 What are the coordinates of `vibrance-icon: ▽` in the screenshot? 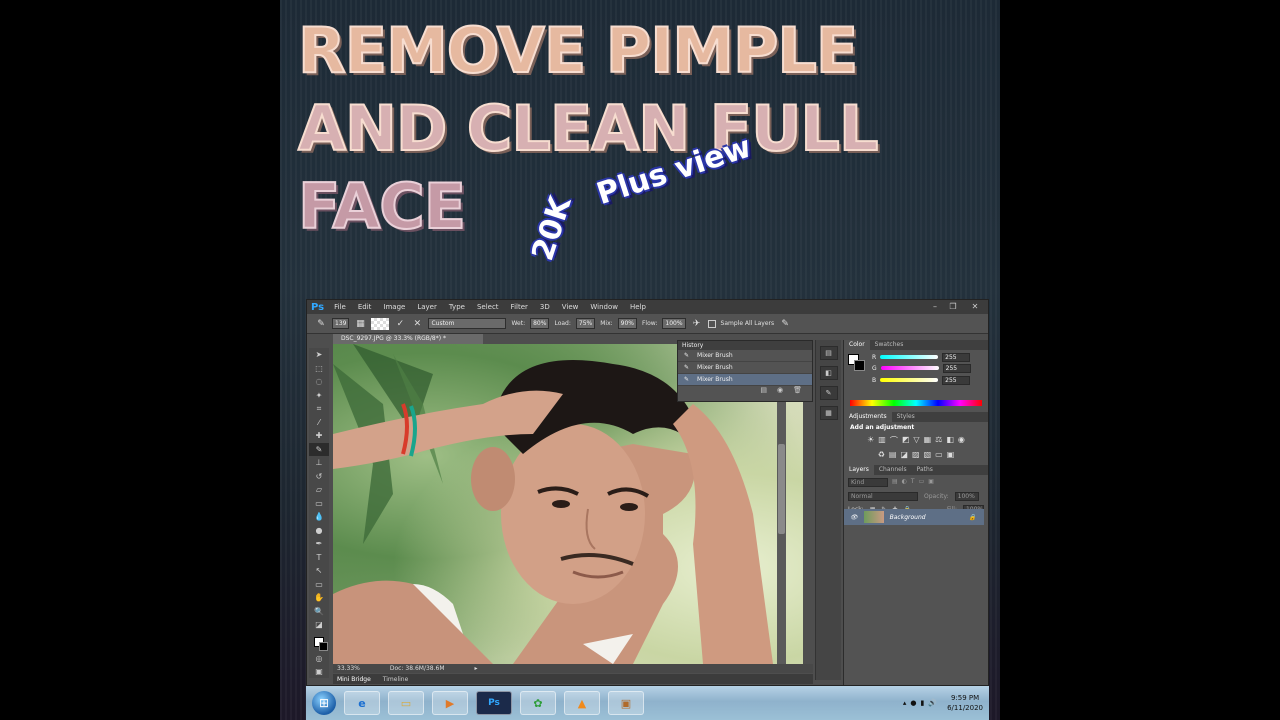 It's located at (916, 440).